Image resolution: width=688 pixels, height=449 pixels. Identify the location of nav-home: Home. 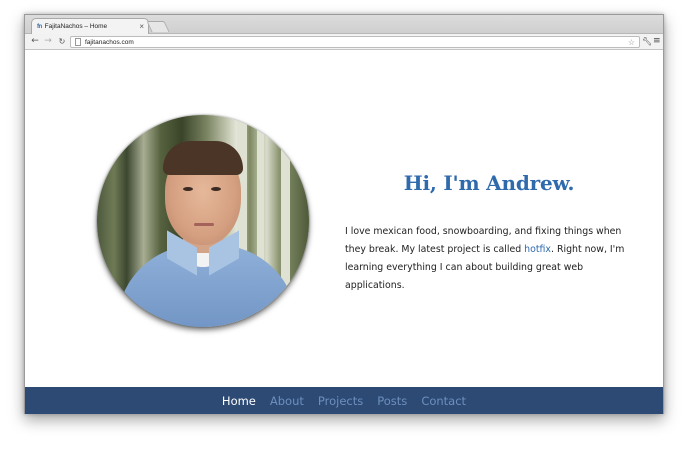
(239, 401).